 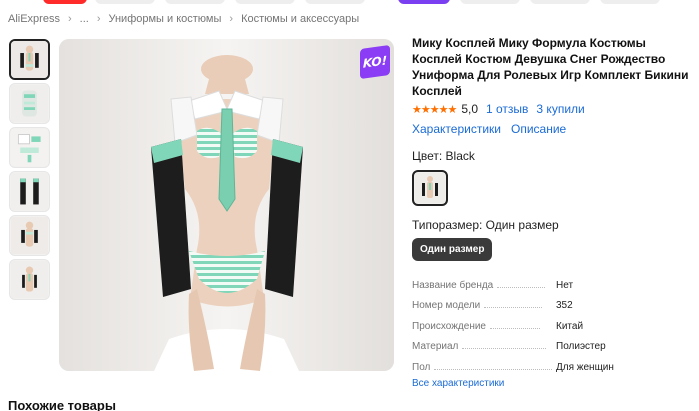 What do you see at coordinates (34, 19) in the screenshot?
I see `breadcrumb-home: AliExpress` at bounding box center [34, 19].